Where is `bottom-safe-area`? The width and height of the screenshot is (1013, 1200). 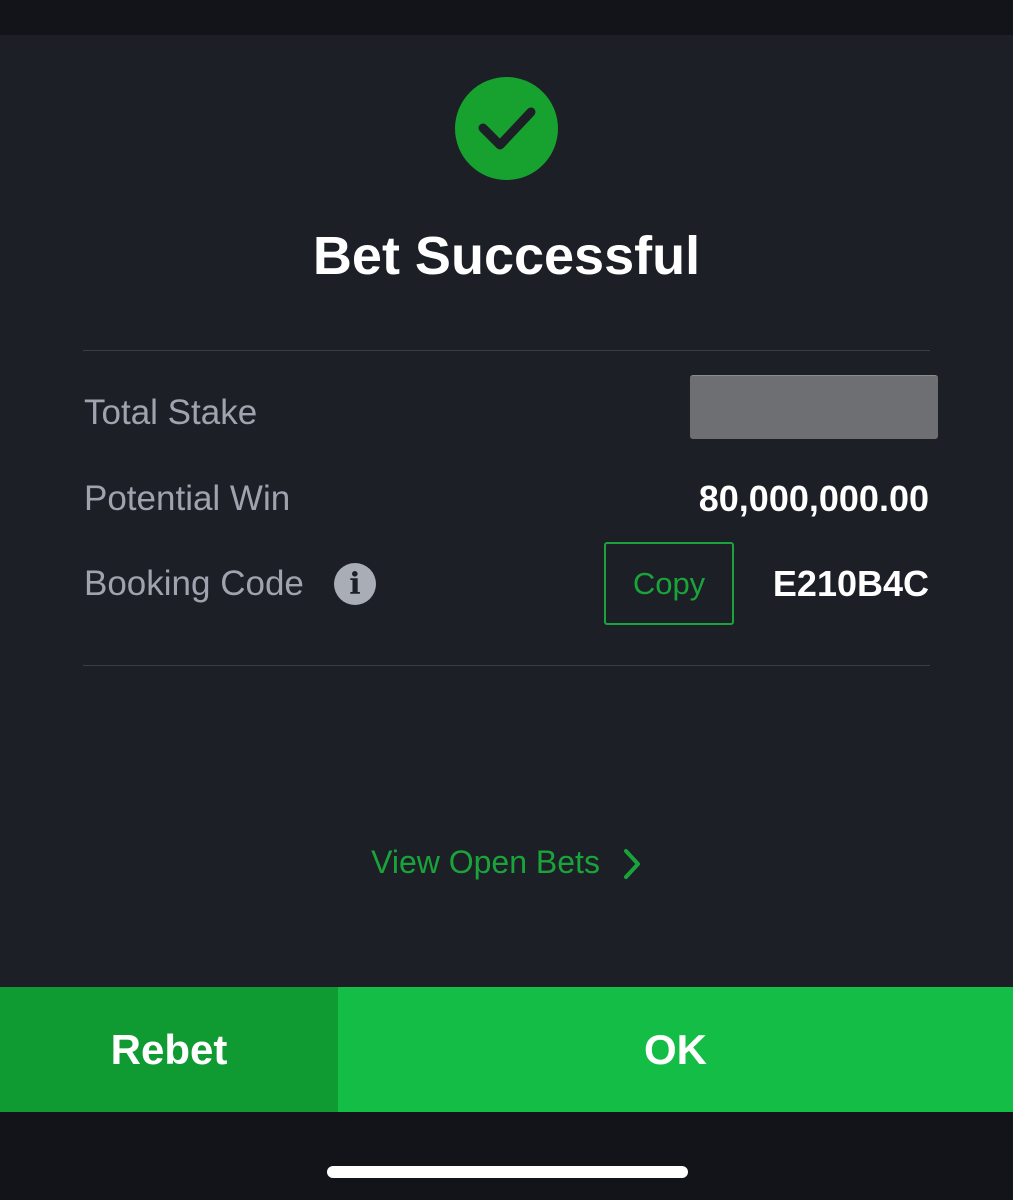 bottom-safe-area is located at coordinates (506, 1156).